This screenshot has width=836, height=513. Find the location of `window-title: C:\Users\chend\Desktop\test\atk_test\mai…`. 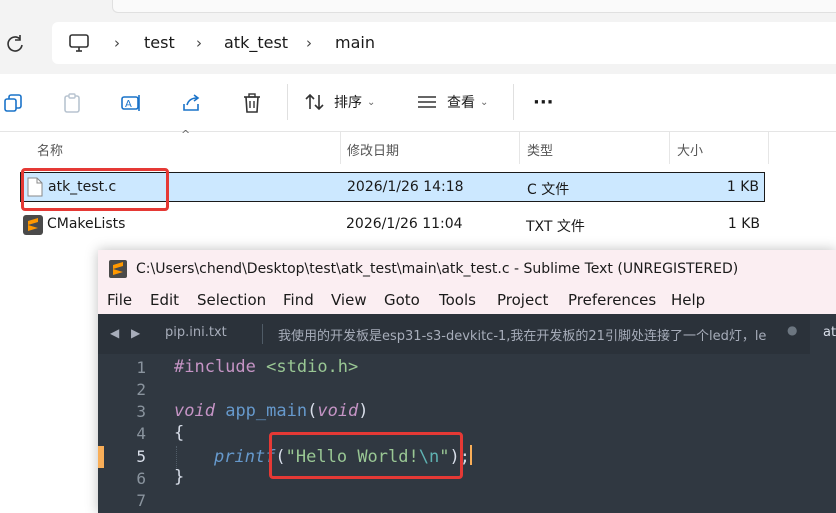

window-title: C:\Users\chend\Desktop\test\atk_test\mai… is located at coordinates (437, 269).